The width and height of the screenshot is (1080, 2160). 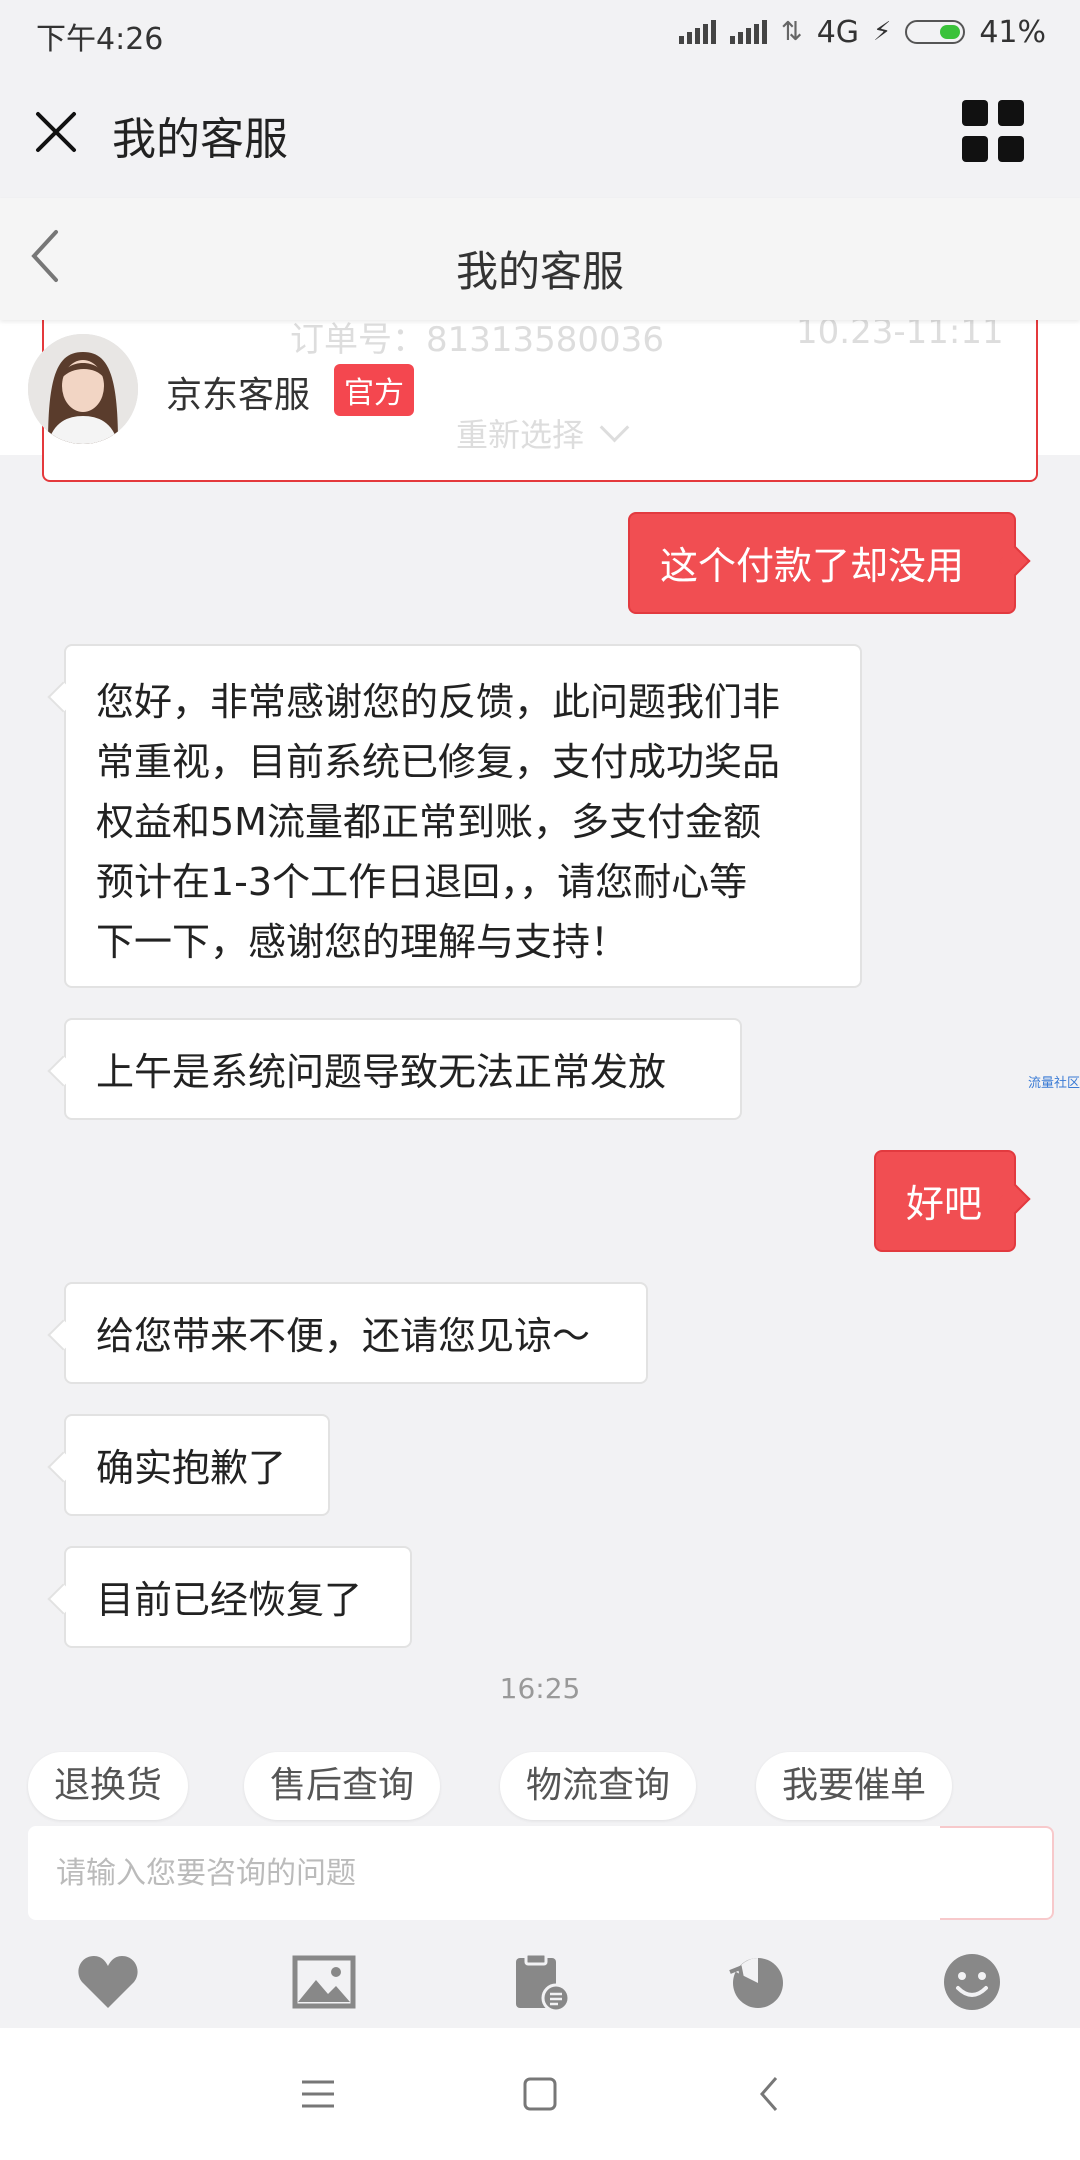 I want to click on message-line: 下一下，感谢您的理解与支持！, so click(x=362, y=942).